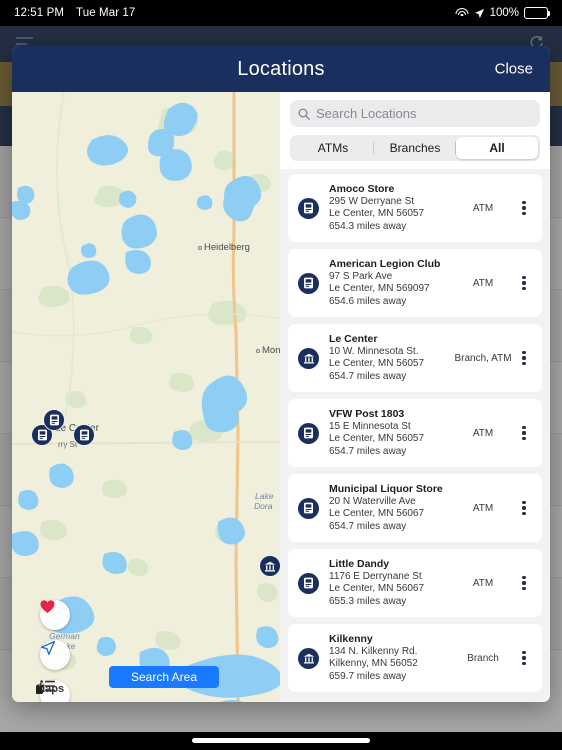  Describe the element at coordinates (385, 263) in the screenshot. I see `location-name: American Legion Club` at that location.